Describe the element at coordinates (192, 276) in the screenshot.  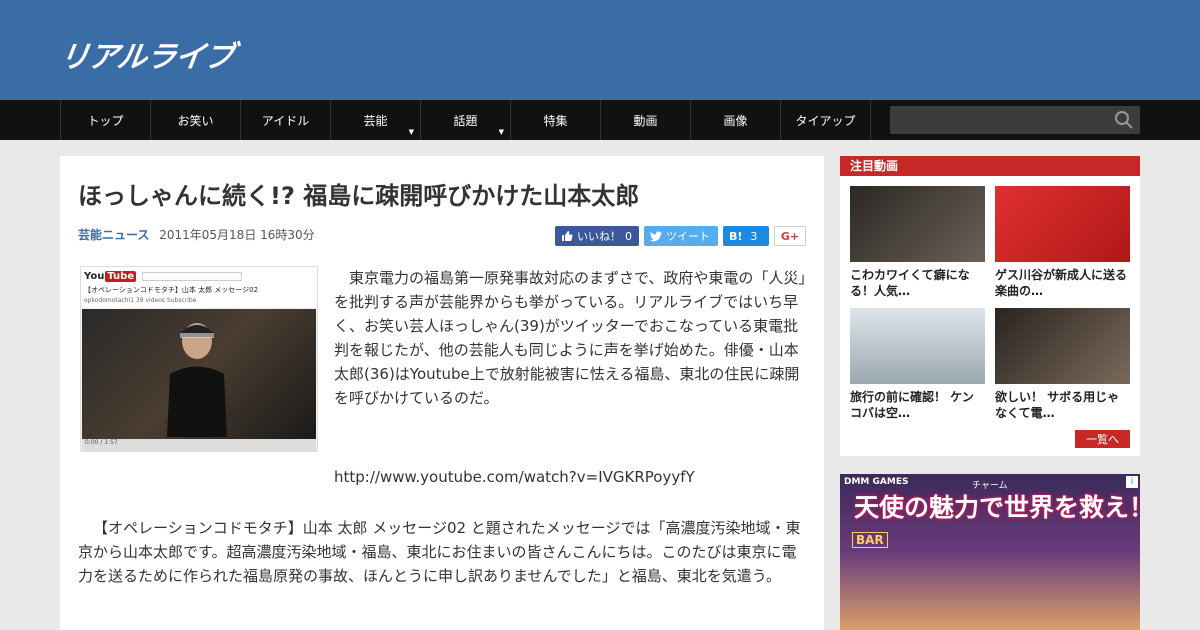
I see `yt-search-box` at that location.